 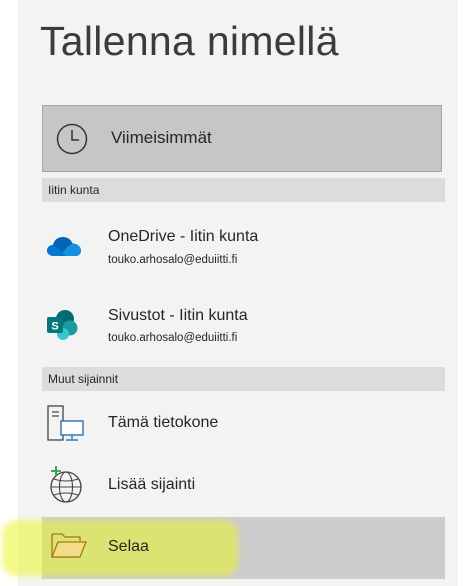 I want to click on folder-icon, so click(x=69, y=545).